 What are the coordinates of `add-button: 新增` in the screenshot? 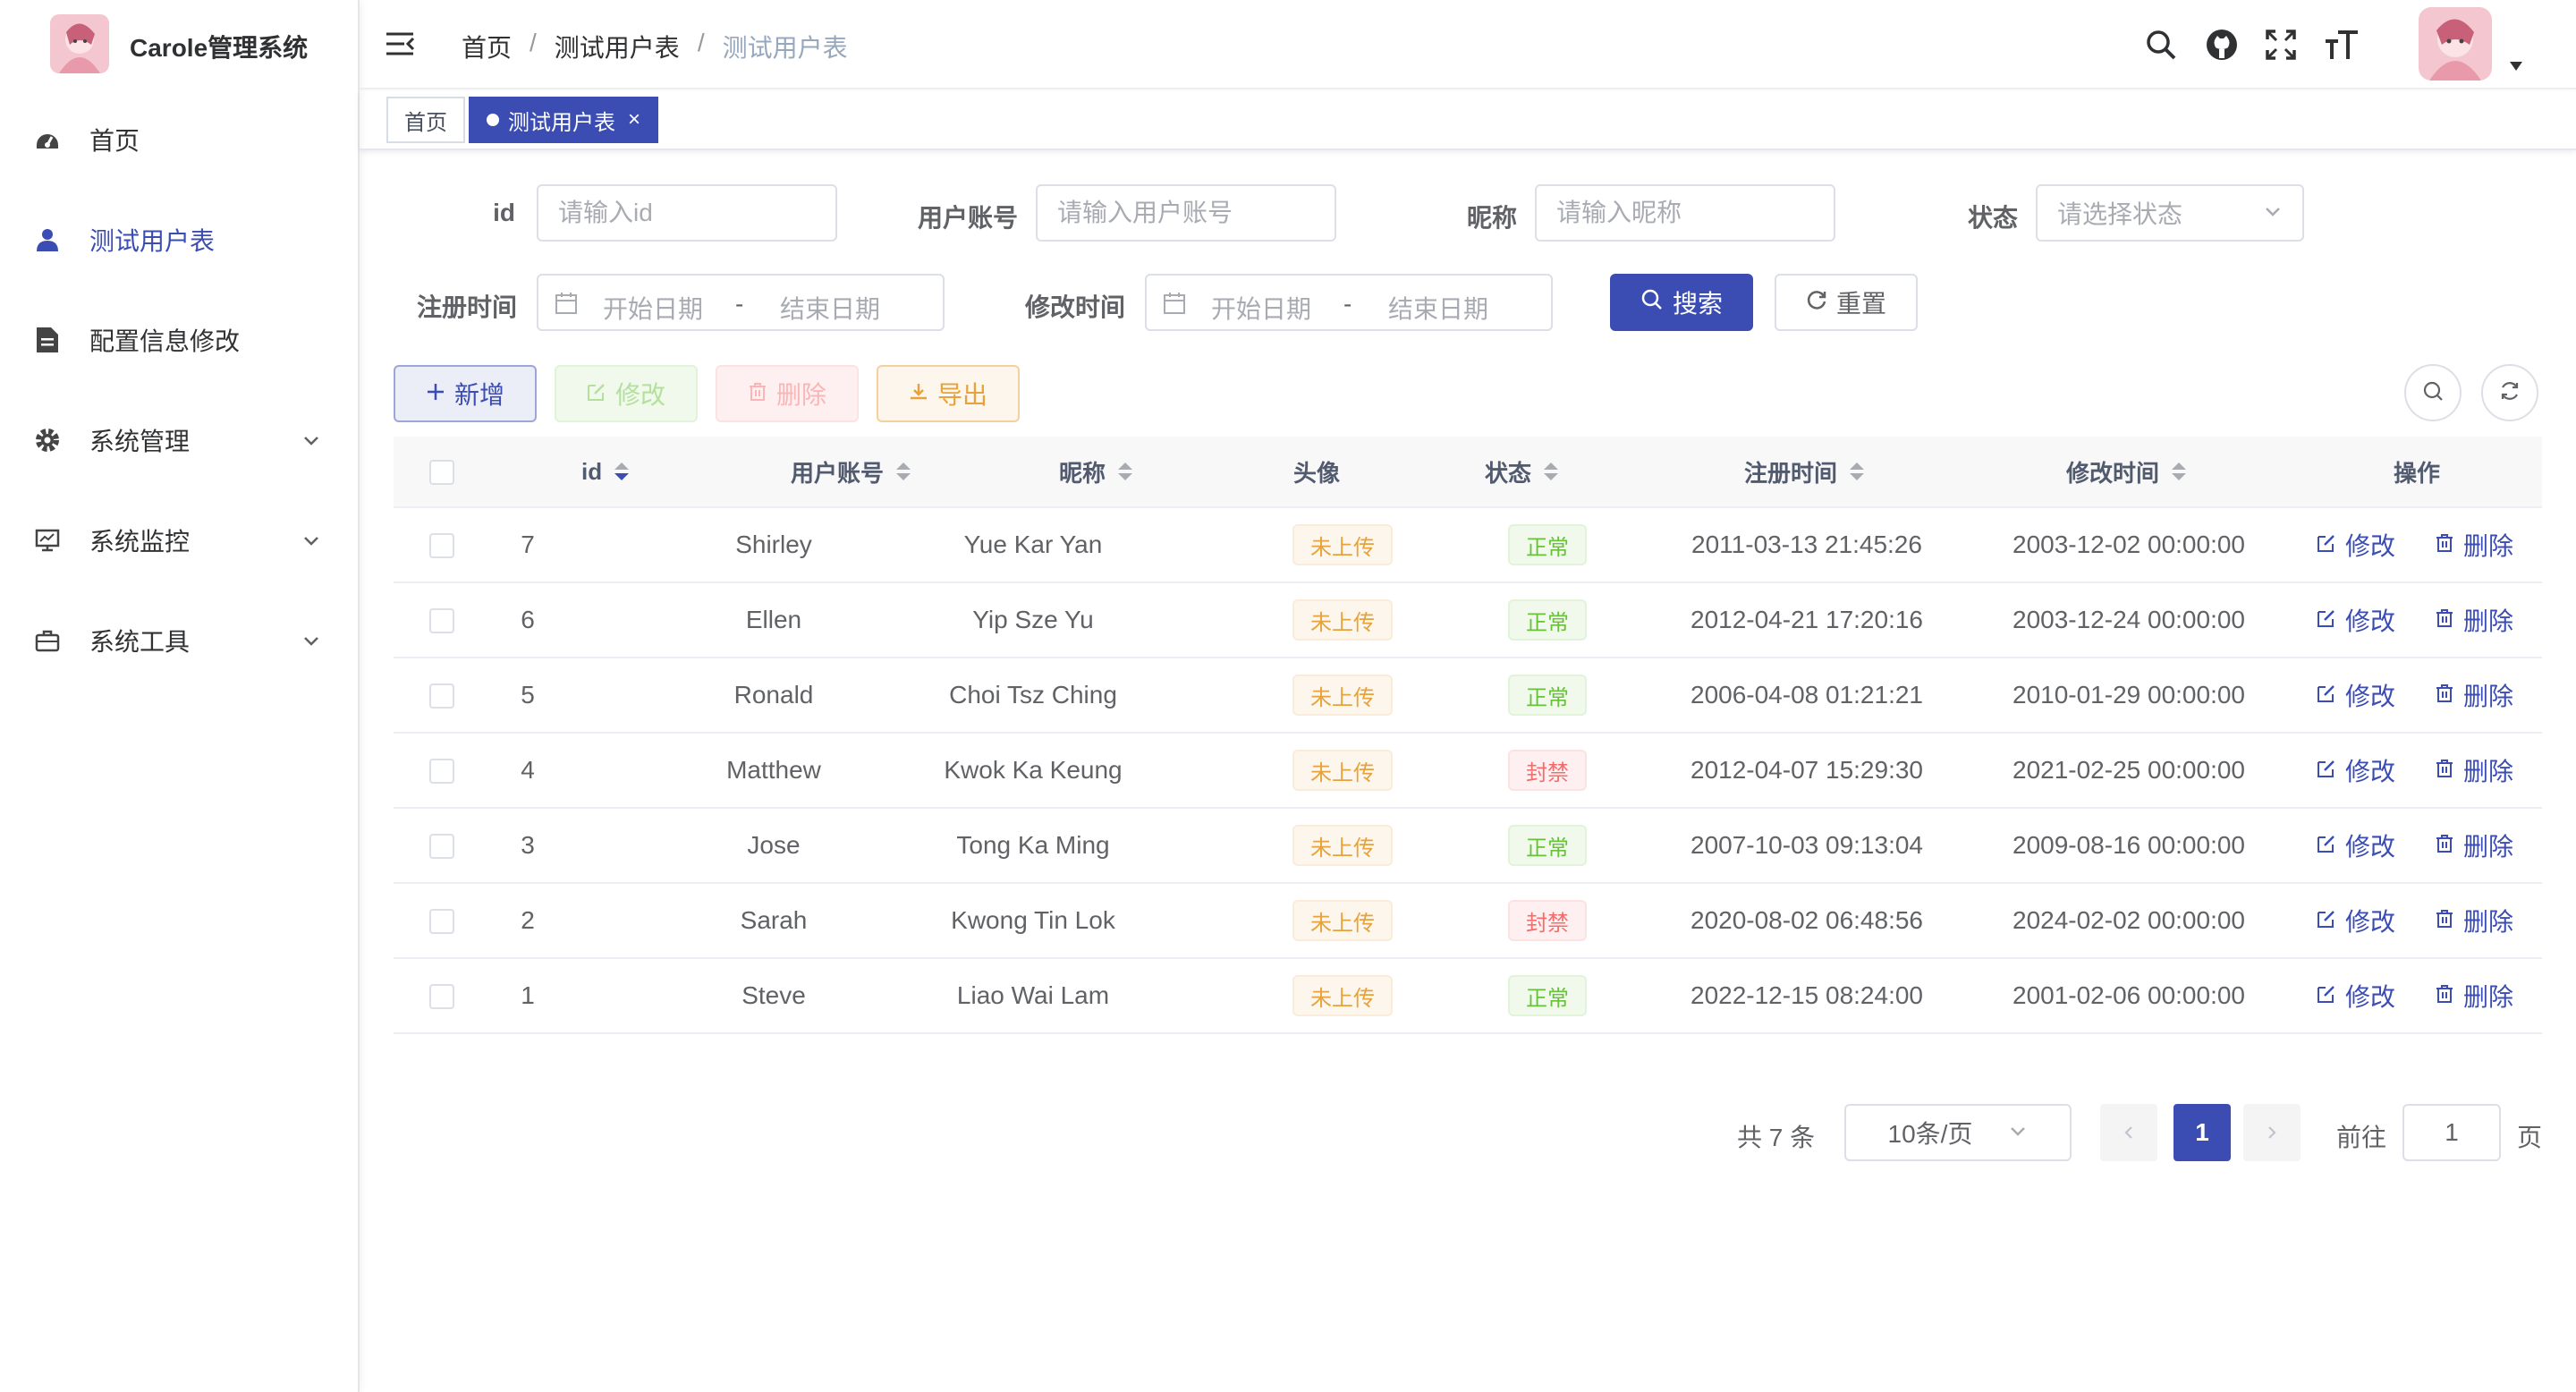 It's located at (465, 393).